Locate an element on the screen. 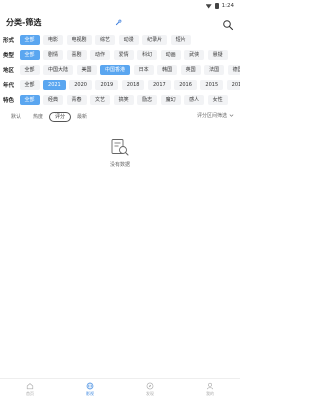  filter-chip: 喜剧 is located at coordinates (76, 54).